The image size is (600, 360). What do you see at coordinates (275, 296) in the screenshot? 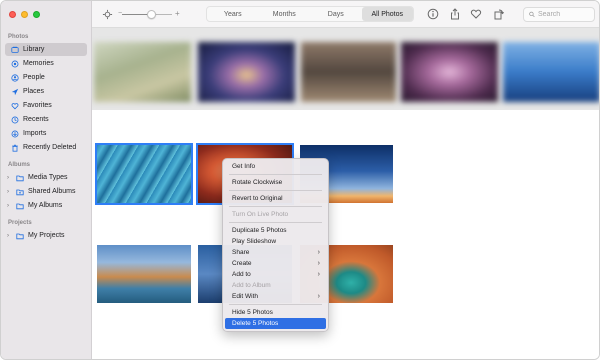
I see `menu-item-edit-with: Edit With ›` at bounding box center [275, 296].